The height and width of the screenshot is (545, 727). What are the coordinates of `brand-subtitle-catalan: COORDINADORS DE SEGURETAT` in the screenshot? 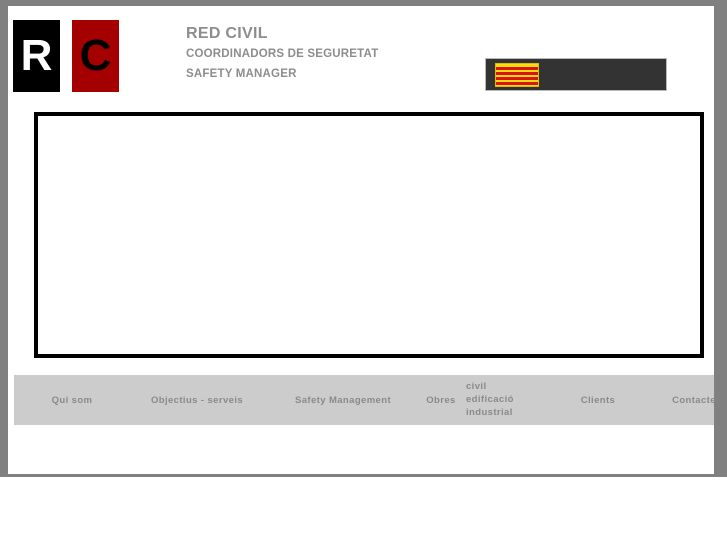 It's located at (282, 54).